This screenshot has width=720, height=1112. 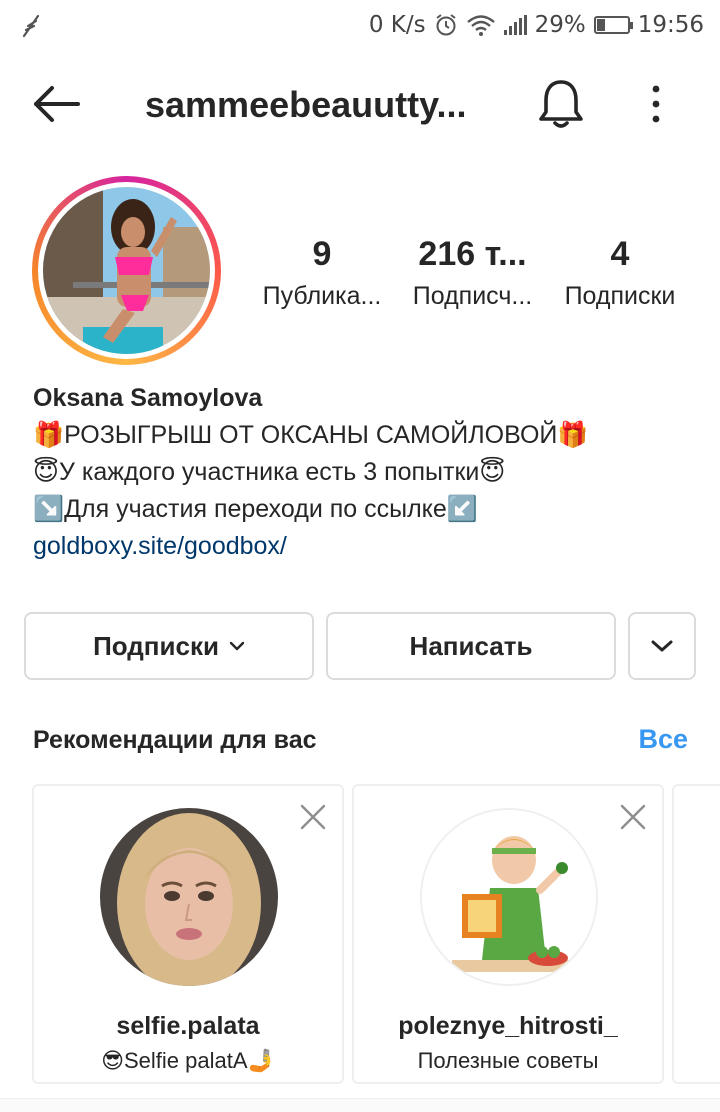 What do you see at coordinates (480, 25) in the screenshot?
I see `wifi-icon` at bounding box center [480, 25].